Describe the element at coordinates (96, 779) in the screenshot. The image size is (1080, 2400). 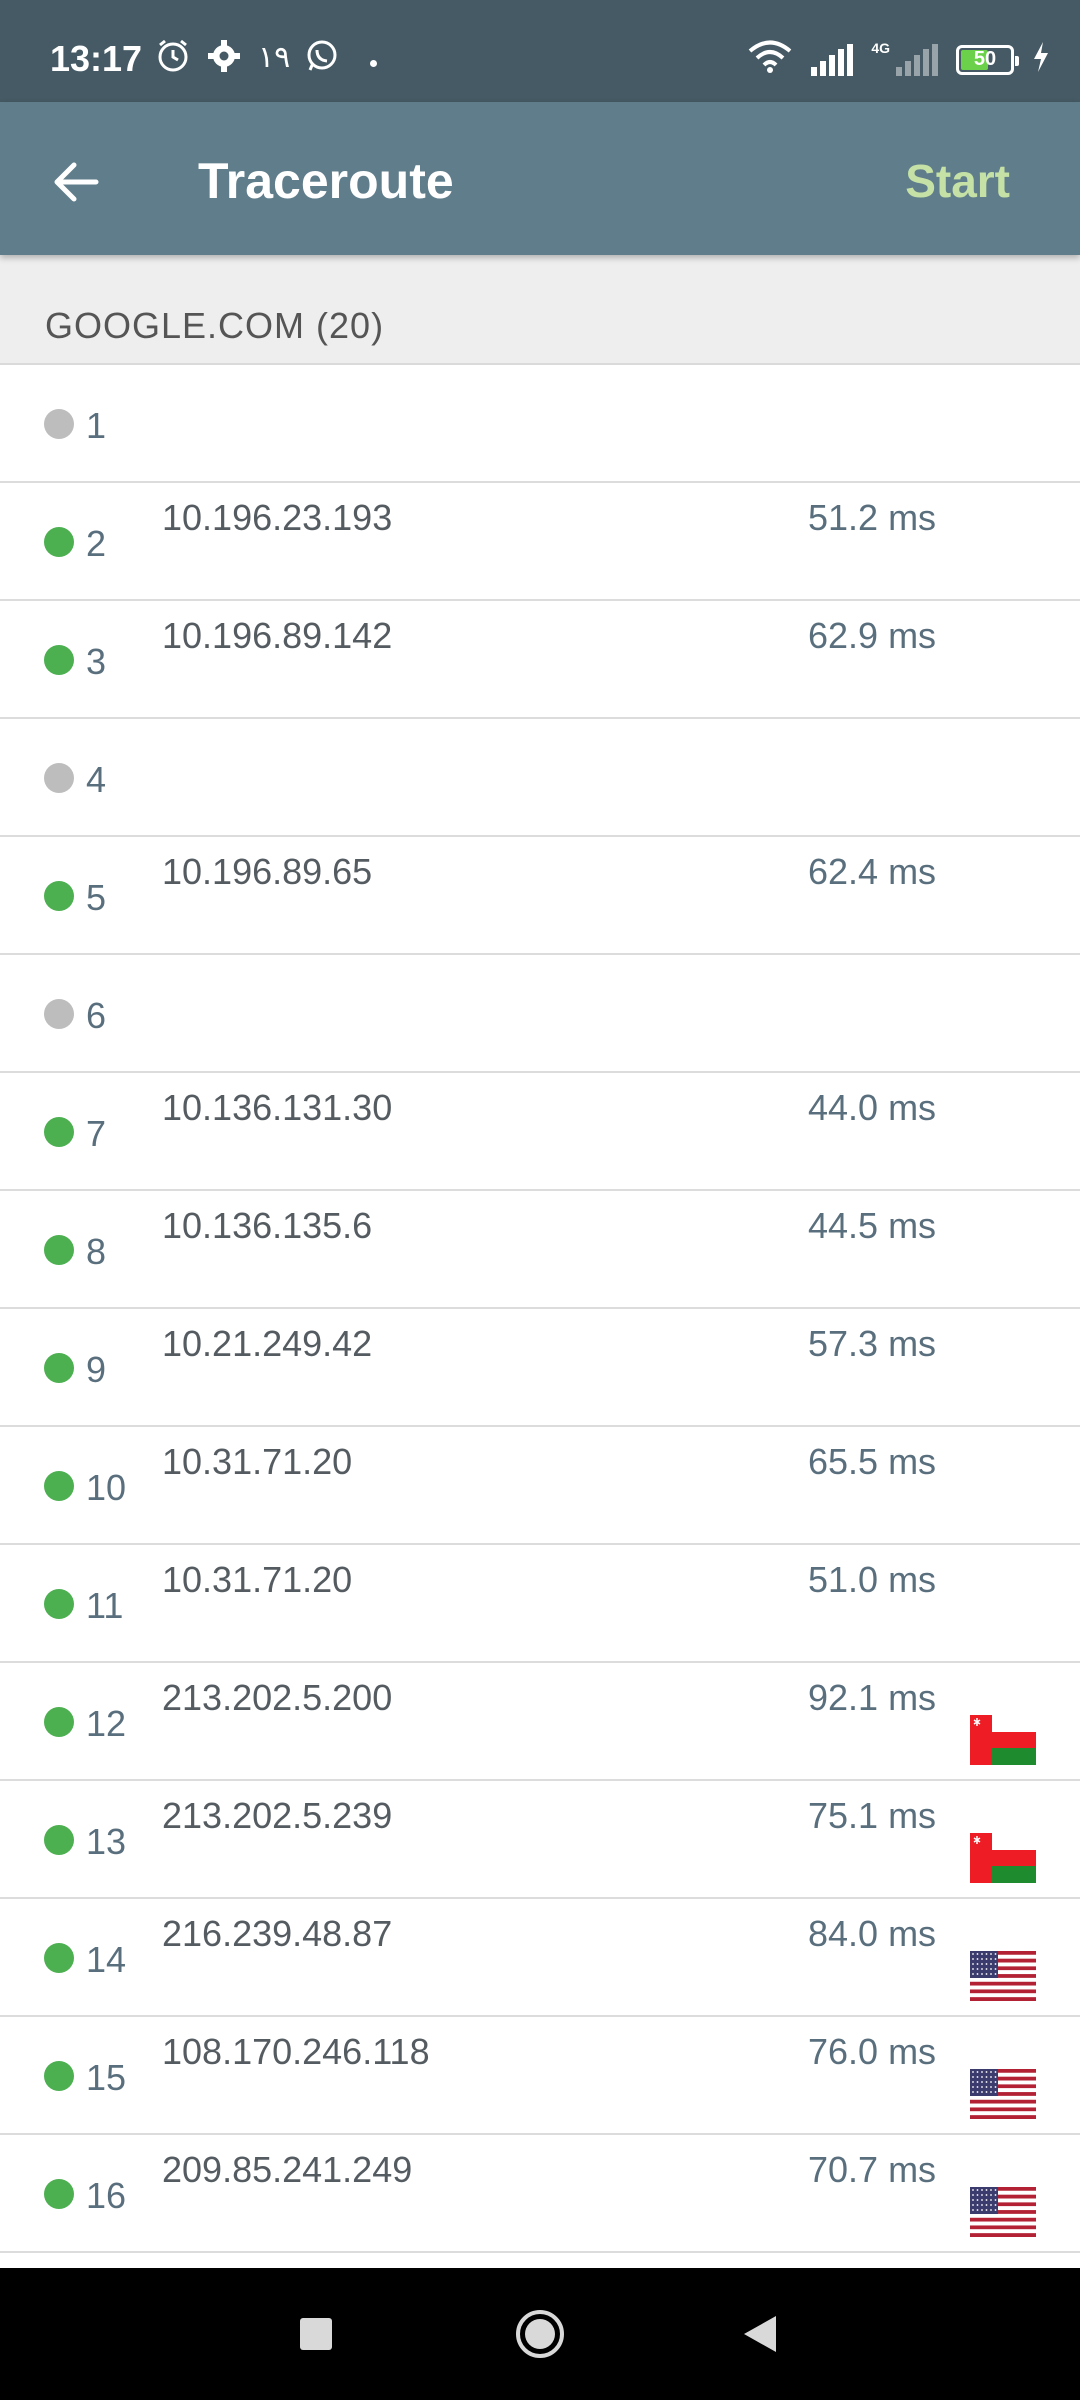
I see `hop-number: 4` at that location.